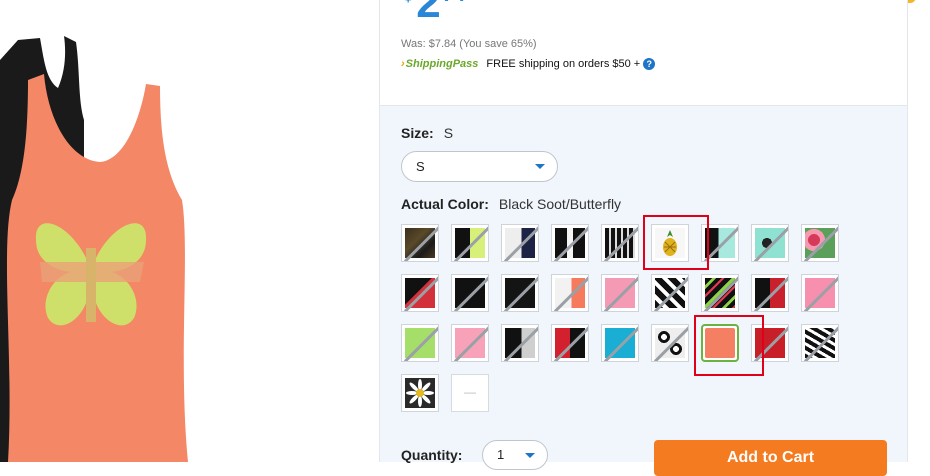  I want to click on swatch-lime, so click(420, 343).